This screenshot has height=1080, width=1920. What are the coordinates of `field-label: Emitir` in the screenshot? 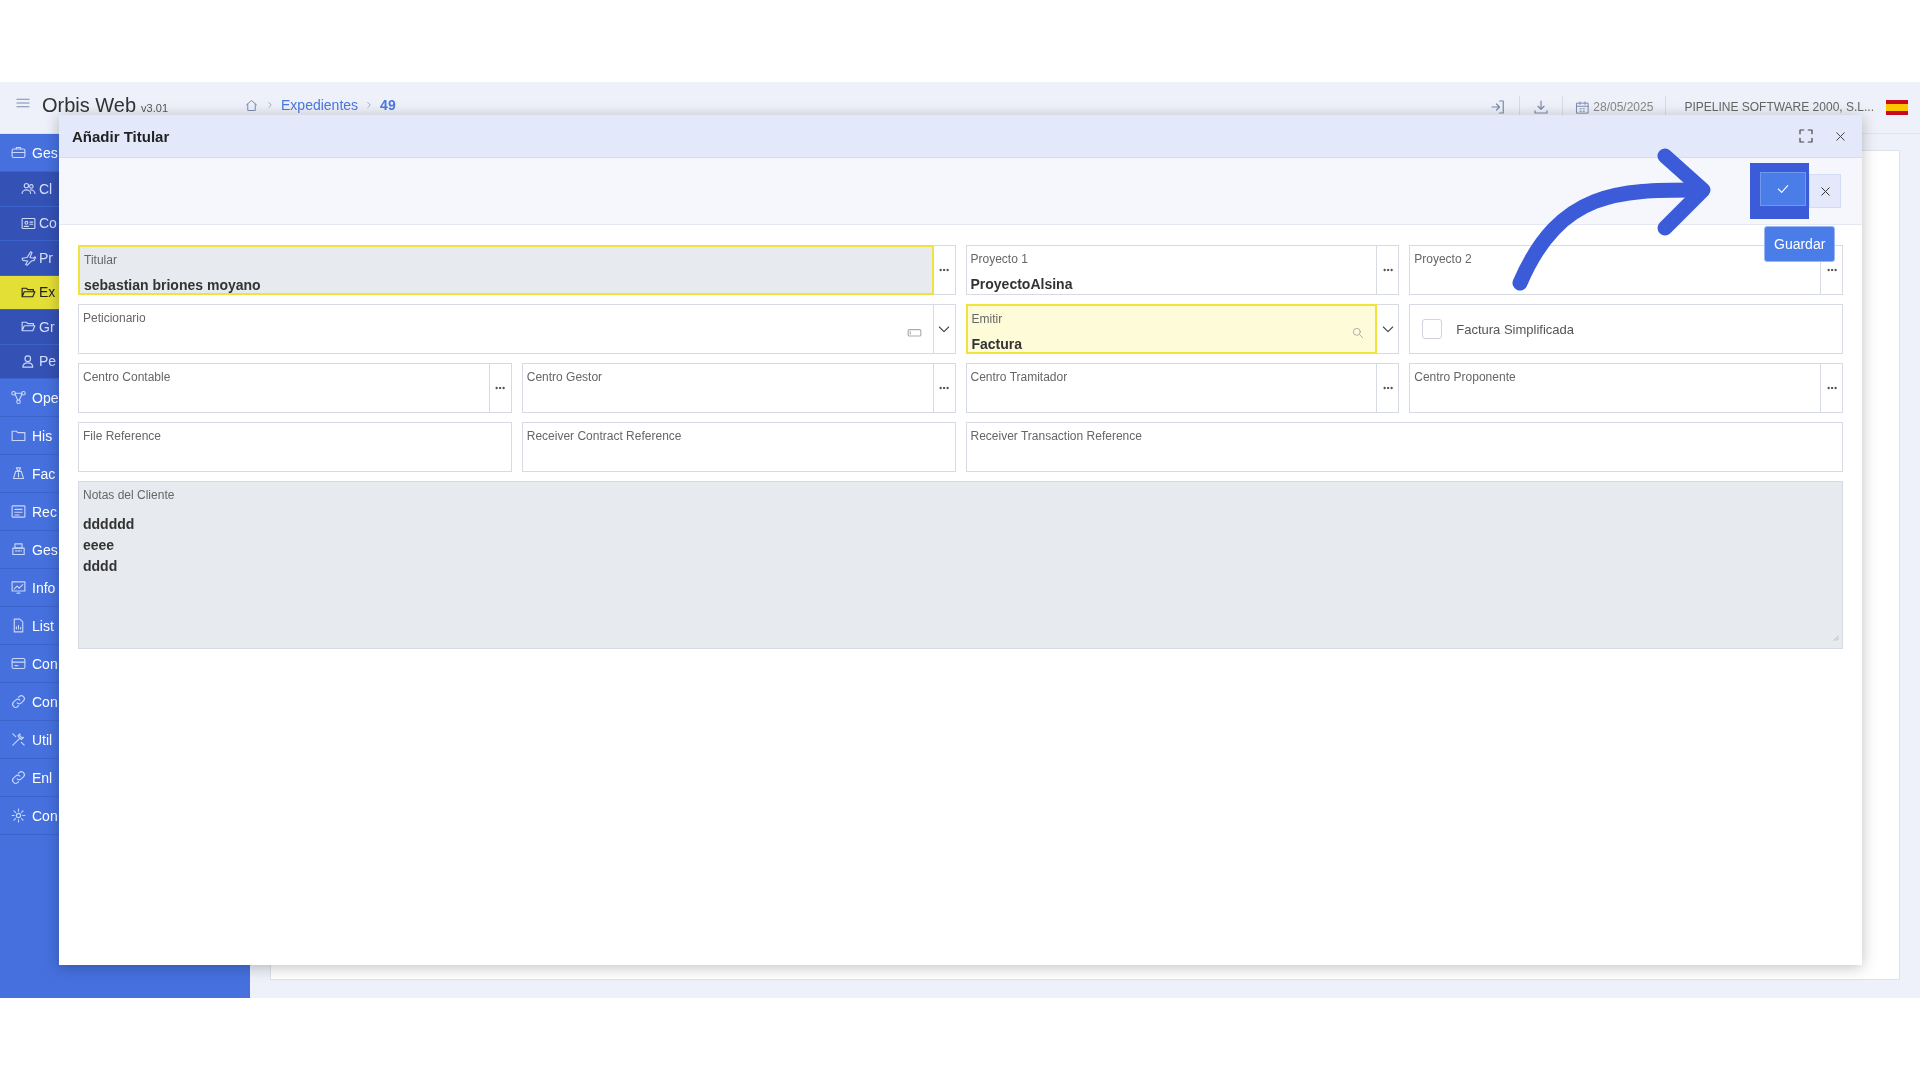 It's located at (987, 319).